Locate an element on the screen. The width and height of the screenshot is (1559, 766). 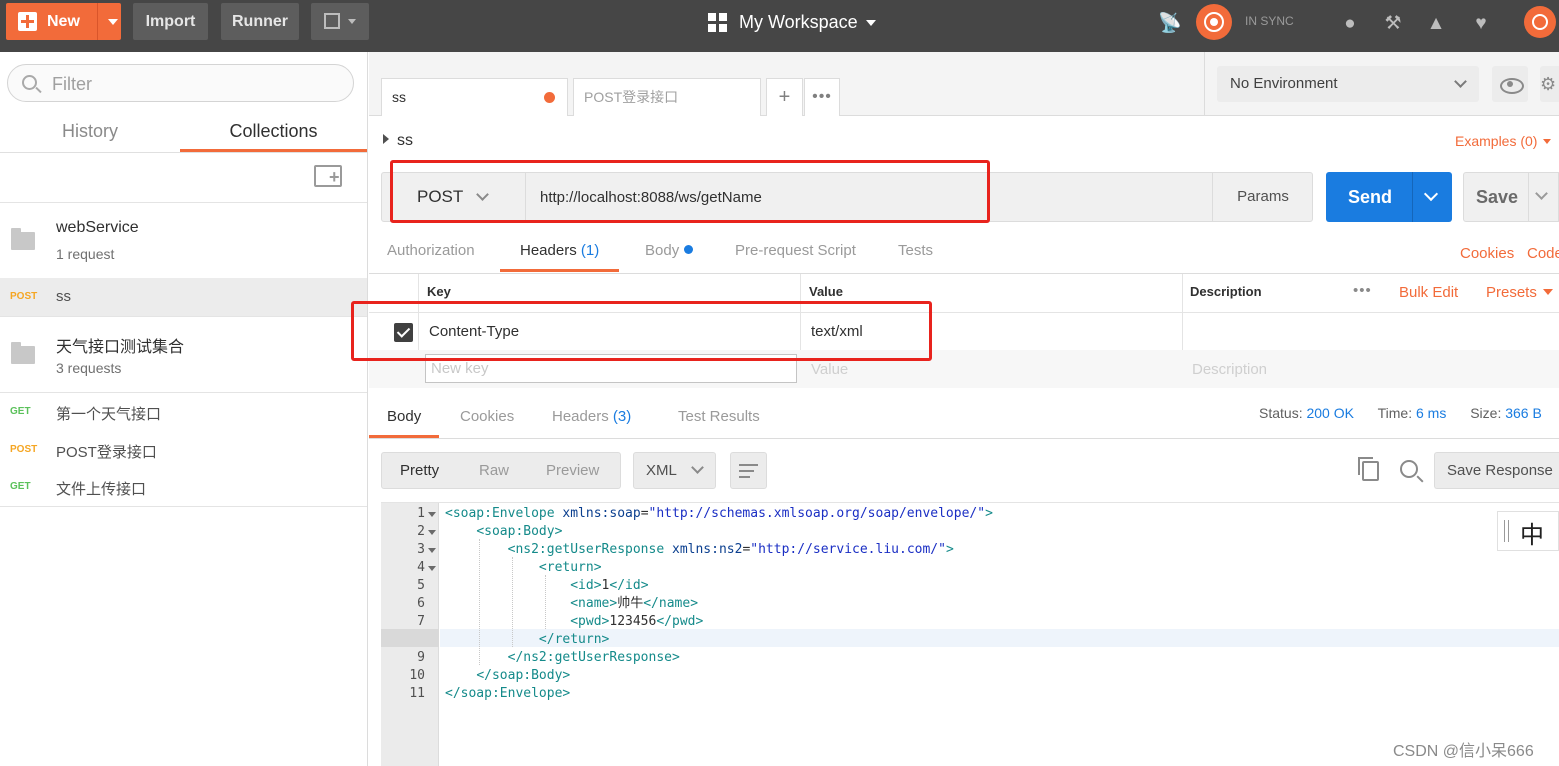
copy-icon is located at coordinates (1368, 469).